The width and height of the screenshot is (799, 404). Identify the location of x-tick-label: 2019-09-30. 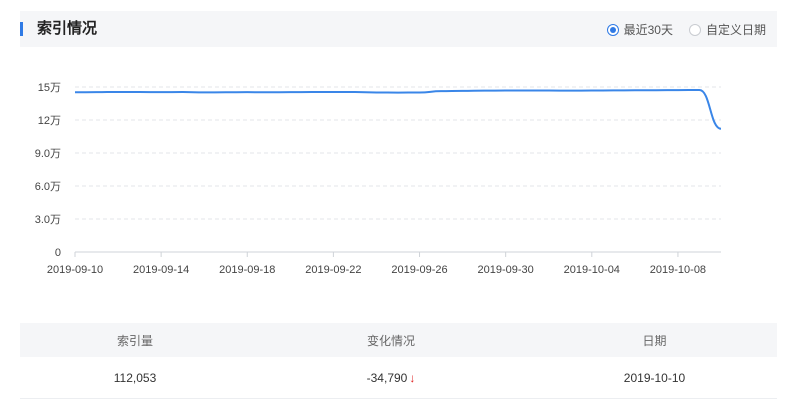
(506, 270).